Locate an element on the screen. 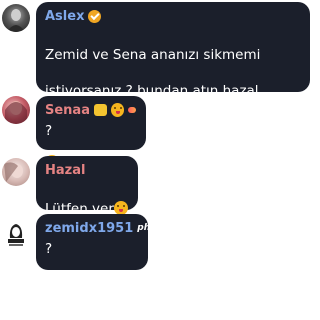 This screenshot has width=320, height=320. blush-hands-emoji-icon is located at coordinates (100, 110).